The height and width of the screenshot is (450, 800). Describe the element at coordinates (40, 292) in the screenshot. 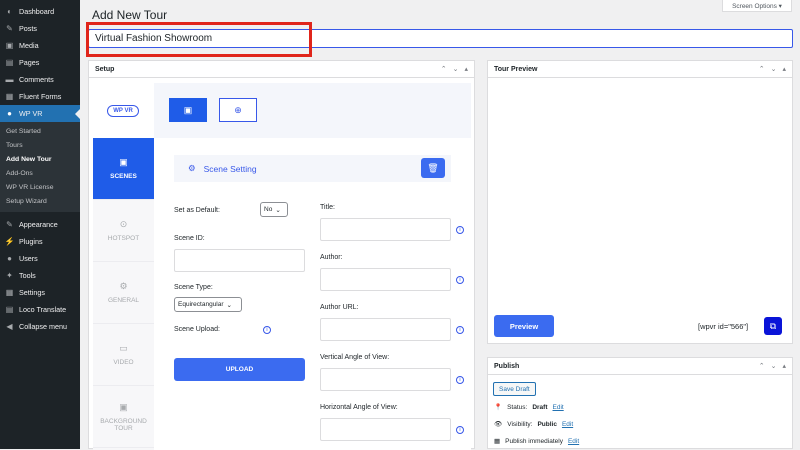

I see `menu-item-settings: ▦ Settings` at that location.